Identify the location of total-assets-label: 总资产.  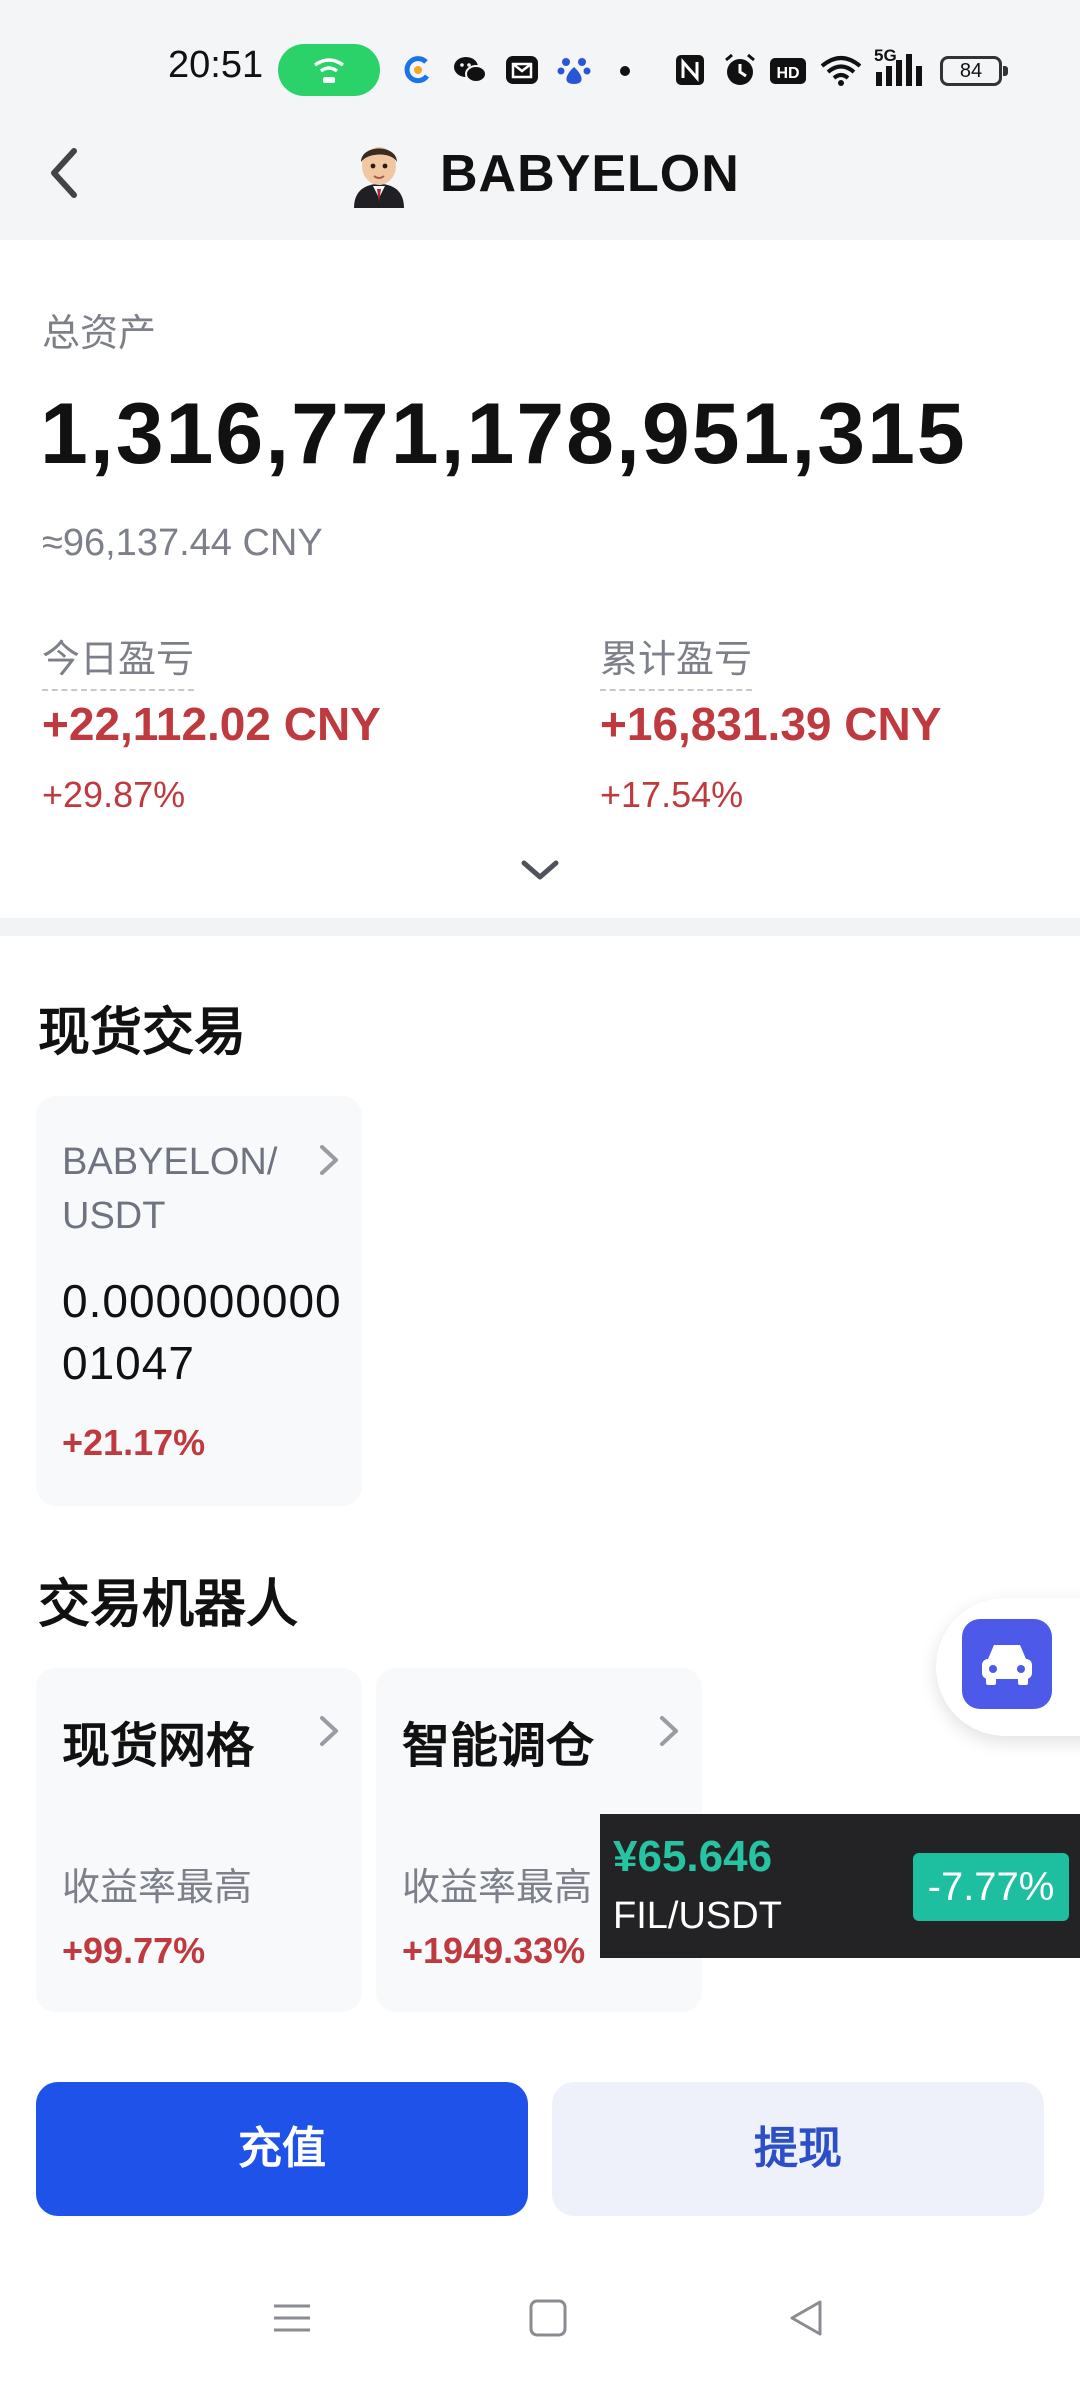
(99, 334).